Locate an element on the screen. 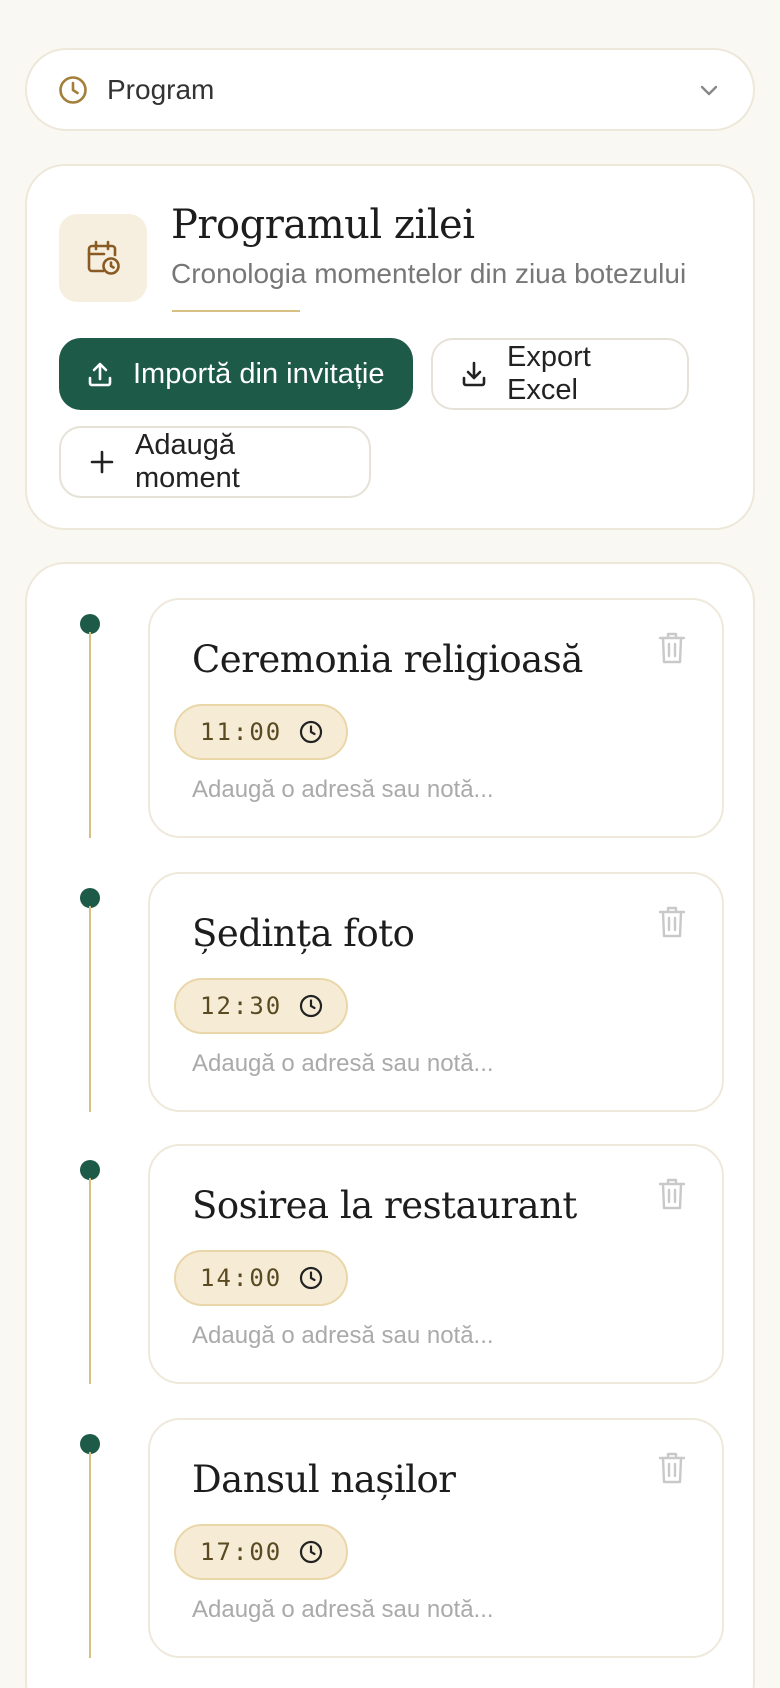 This screenshot has width=780, height=1688. page-title: Programul zilei is located at coordinates (323, 225).